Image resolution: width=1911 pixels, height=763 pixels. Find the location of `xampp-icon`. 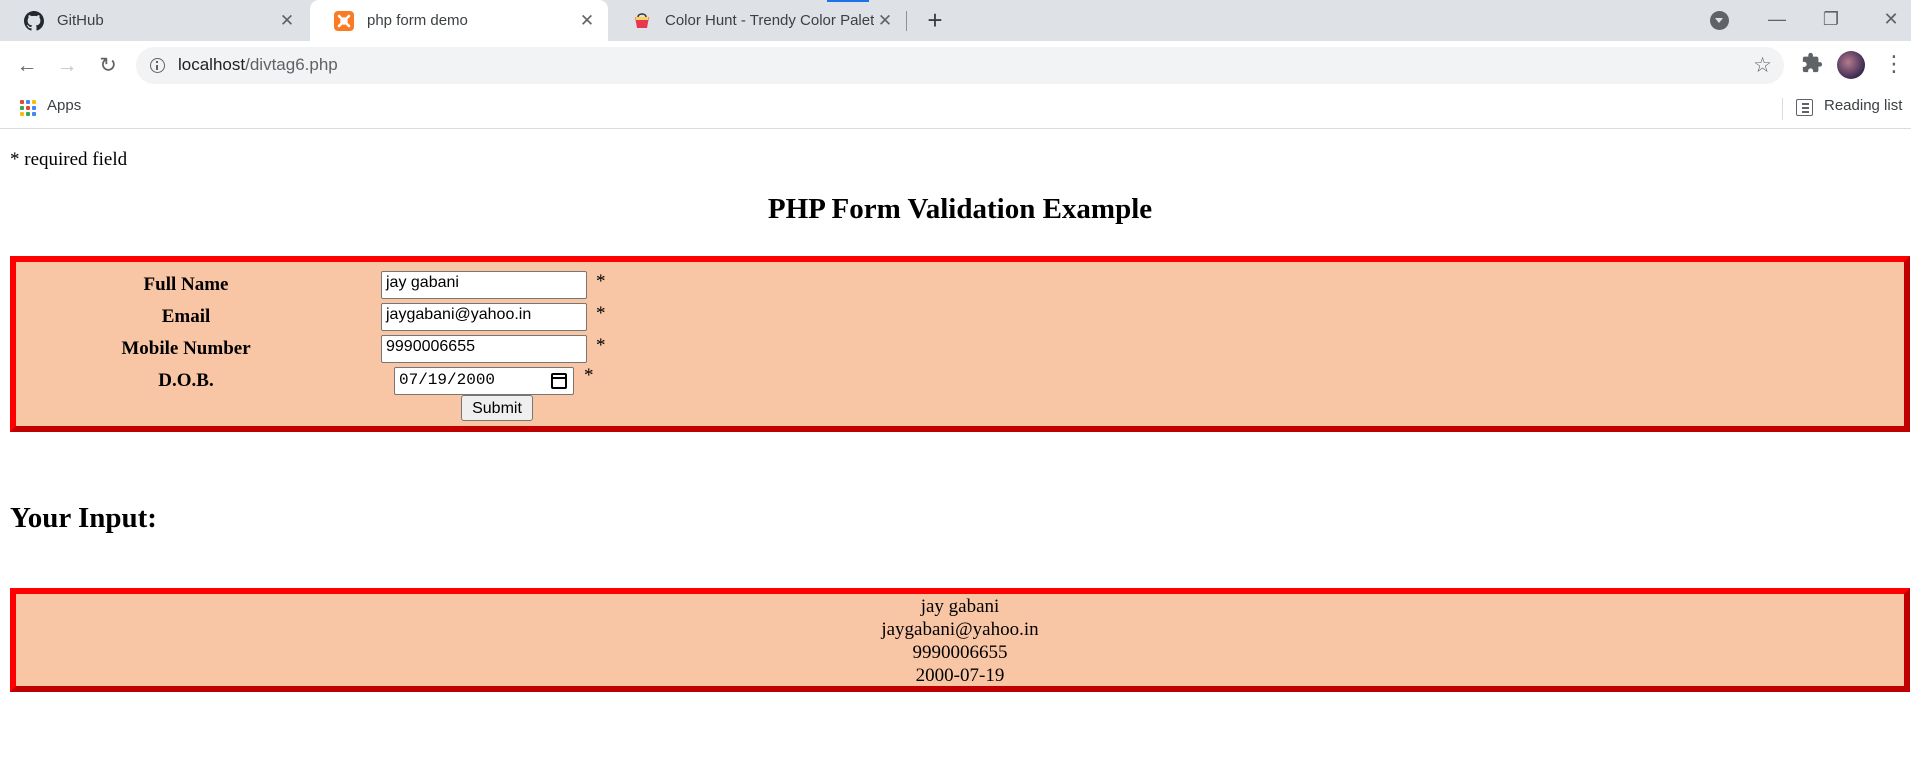

xampp-icon is located at coordinates (344, 20).